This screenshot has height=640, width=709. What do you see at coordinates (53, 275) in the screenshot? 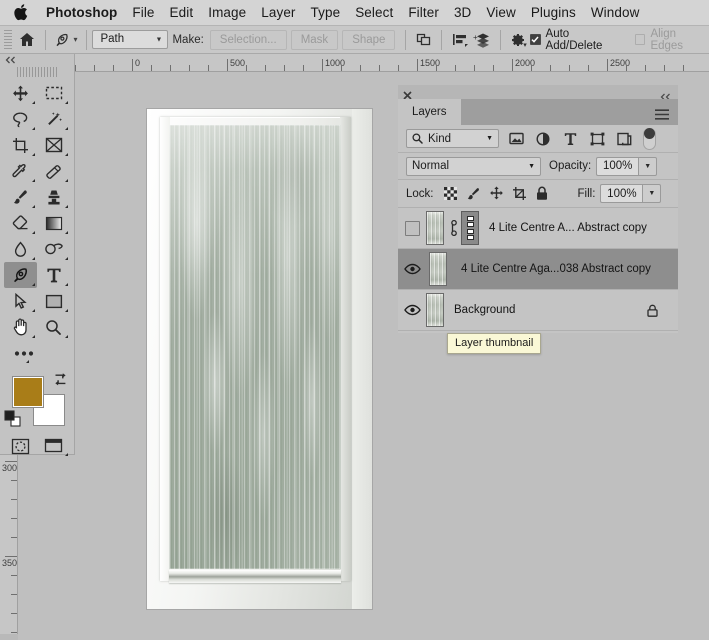
I see `type-tool` at bounding box center [53, 275].